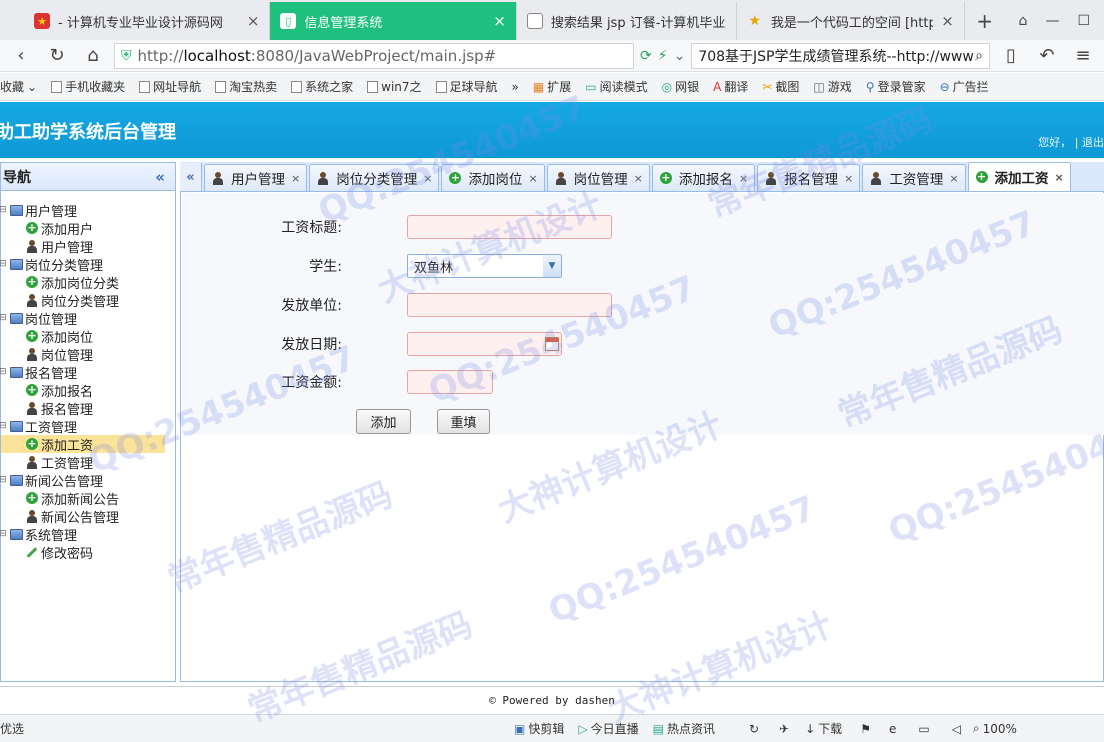 The height and width of the screenshot is (742, 1104). I want to click on sidebar-item: + 添加岗位, so click(88, 336).